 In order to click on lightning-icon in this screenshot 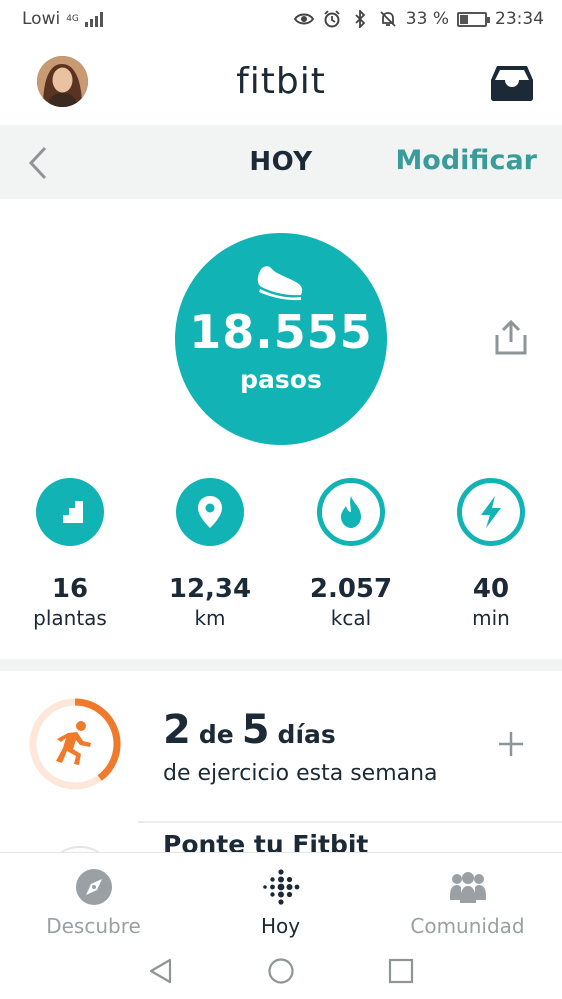, I will do `click(491, 512)`.